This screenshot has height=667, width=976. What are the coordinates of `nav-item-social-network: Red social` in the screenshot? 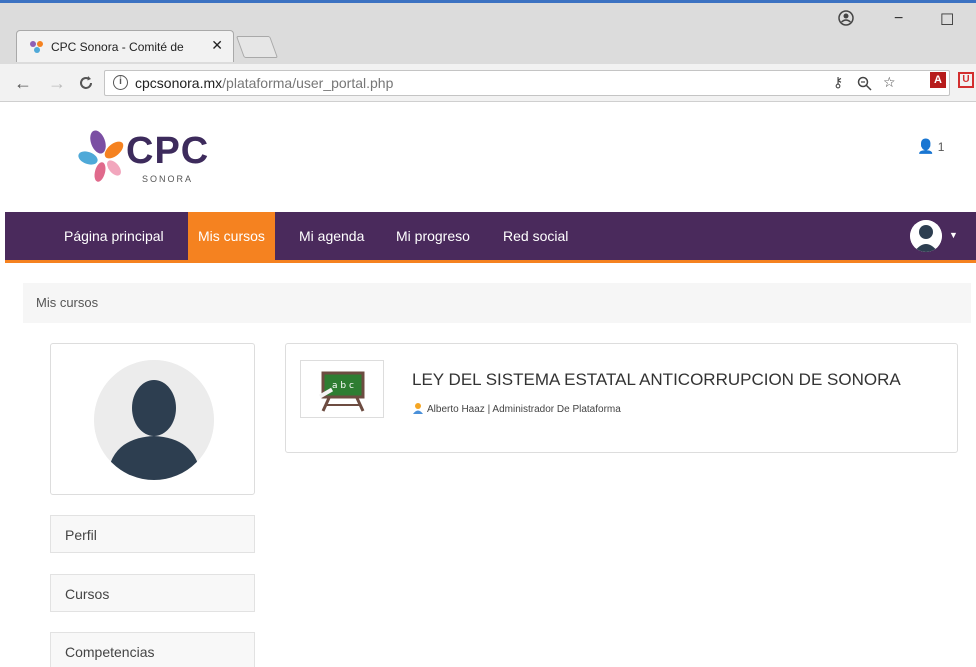 It's located at (535, 236).